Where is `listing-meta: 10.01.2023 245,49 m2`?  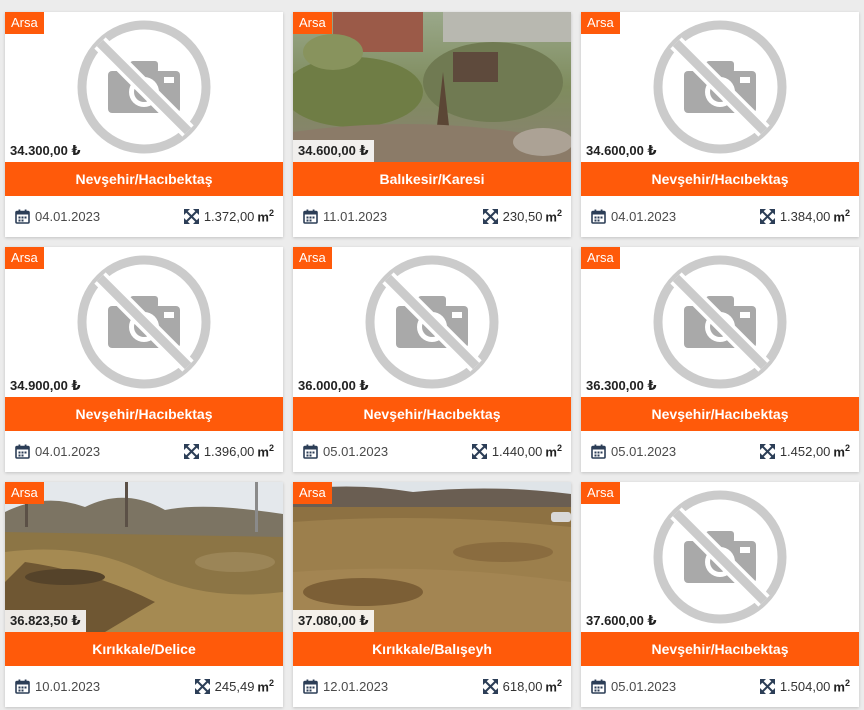
listing-meta: 10.01.2023 245,49 m2 is located at coordinates (144, 686).